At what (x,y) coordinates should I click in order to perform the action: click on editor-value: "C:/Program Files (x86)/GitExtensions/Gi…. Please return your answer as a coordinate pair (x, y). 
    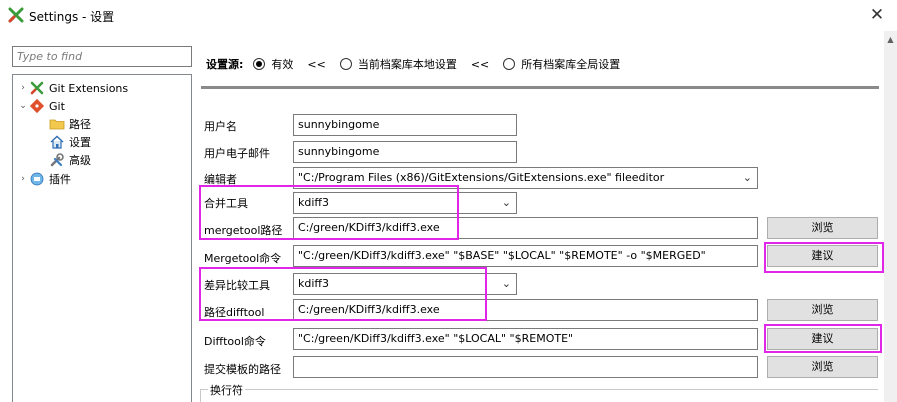
    Looking at the image, I should click on (481, 177).